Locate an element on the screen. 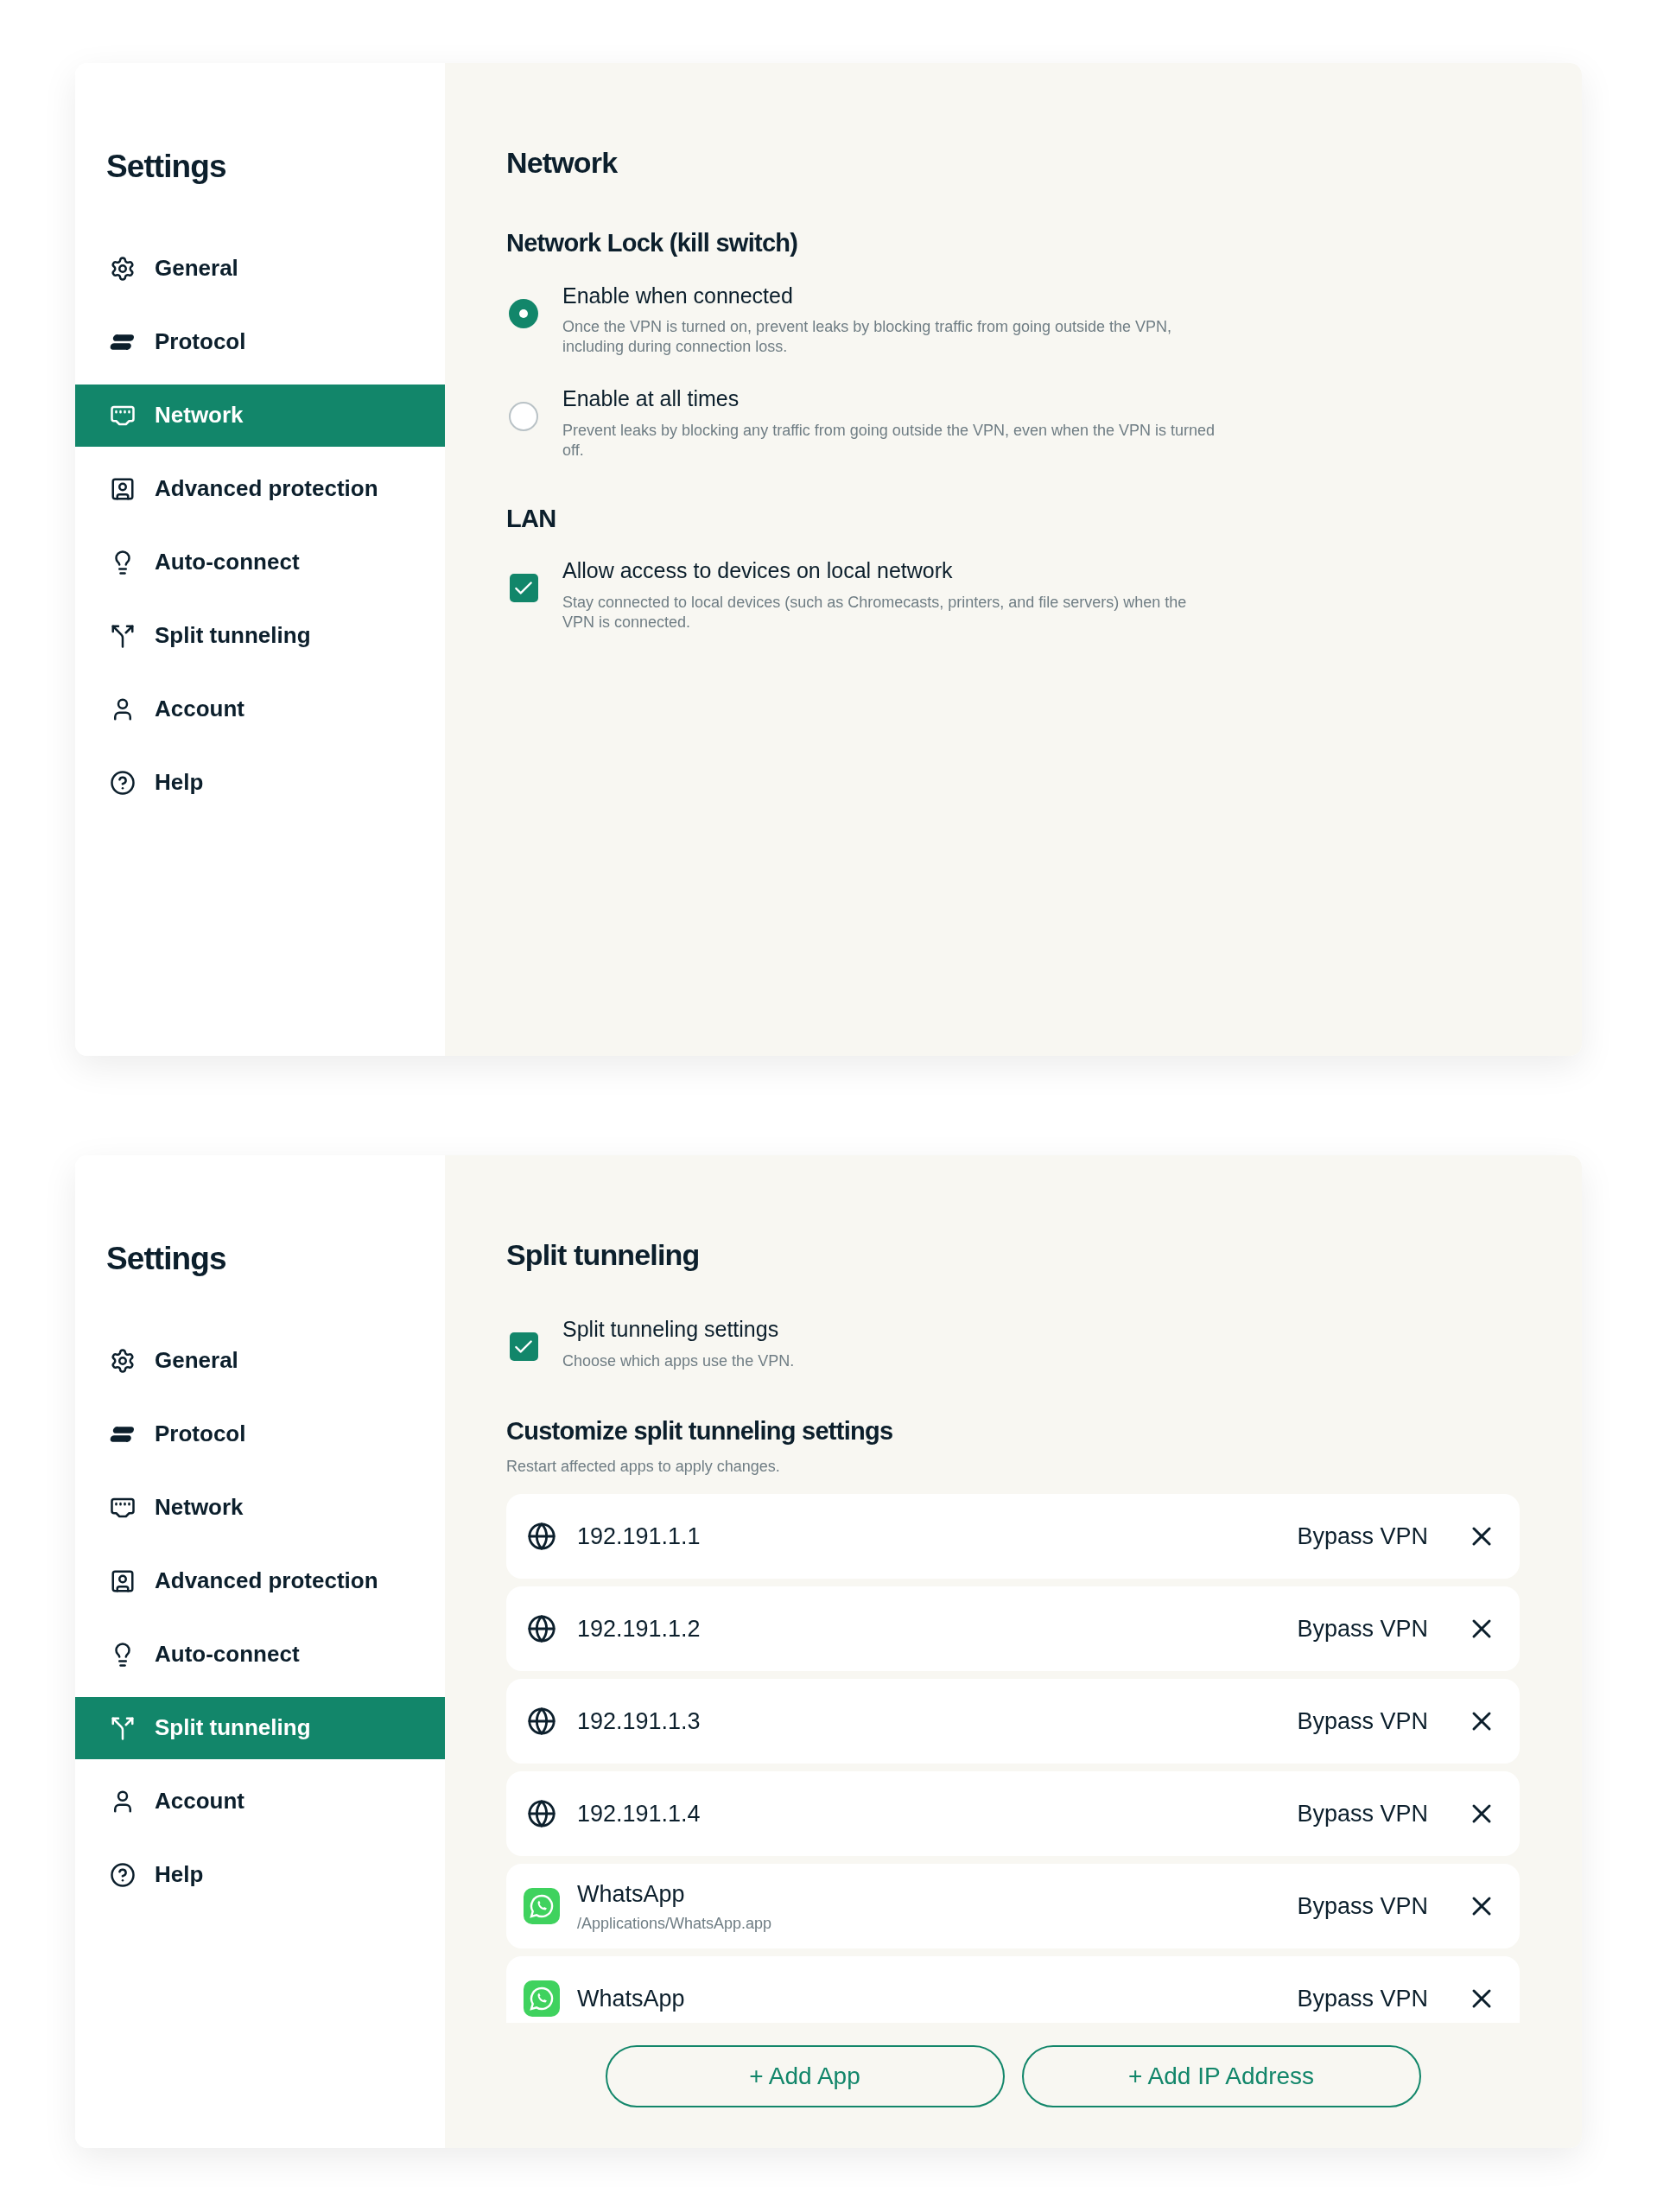 The width and height of the screenshot is (1657, 2212). entry-name: 192.191.1.1 is located at coordinates (639, 1536).